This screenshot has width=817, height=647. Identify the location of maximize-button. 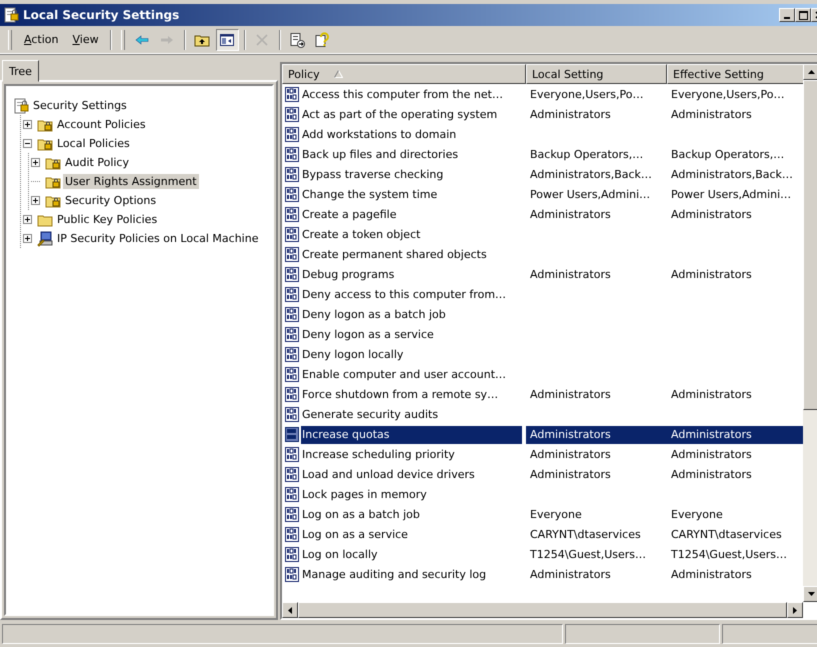
(803, 15).